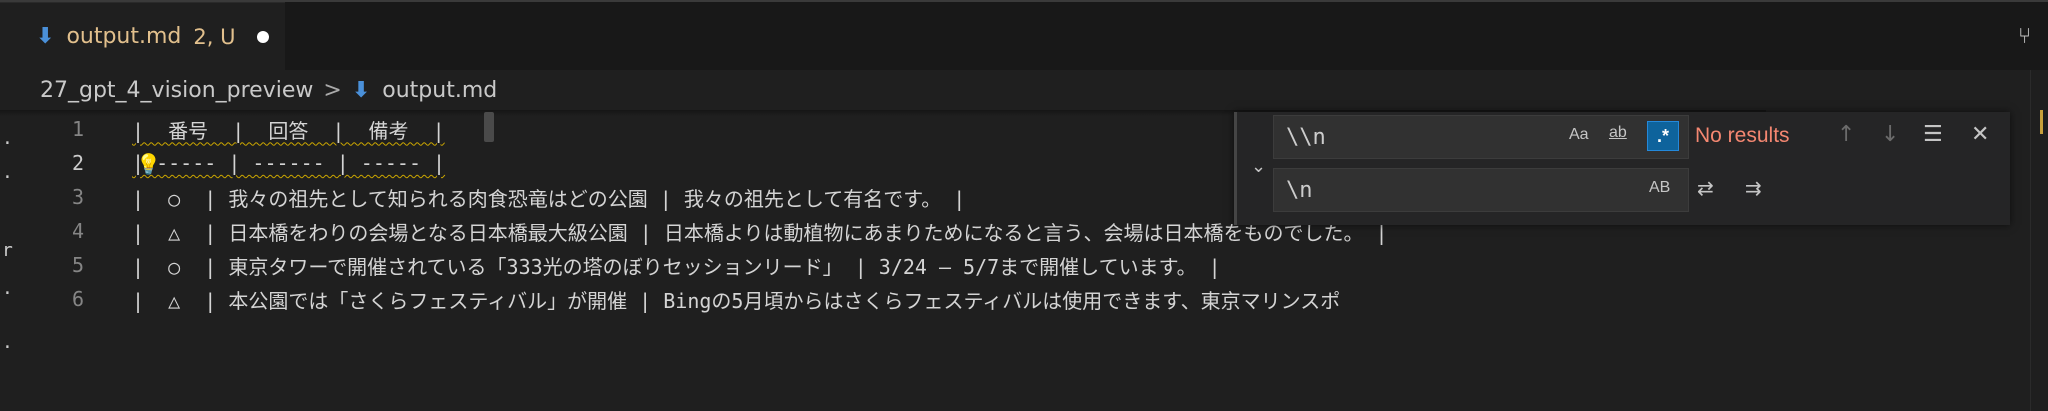 The height and width of the screenshot is (411, 2048). What do you see at coordinates (1663, 136) in the screenshot?
I see `regex-button: .*` at bounding box center [1663, 136].